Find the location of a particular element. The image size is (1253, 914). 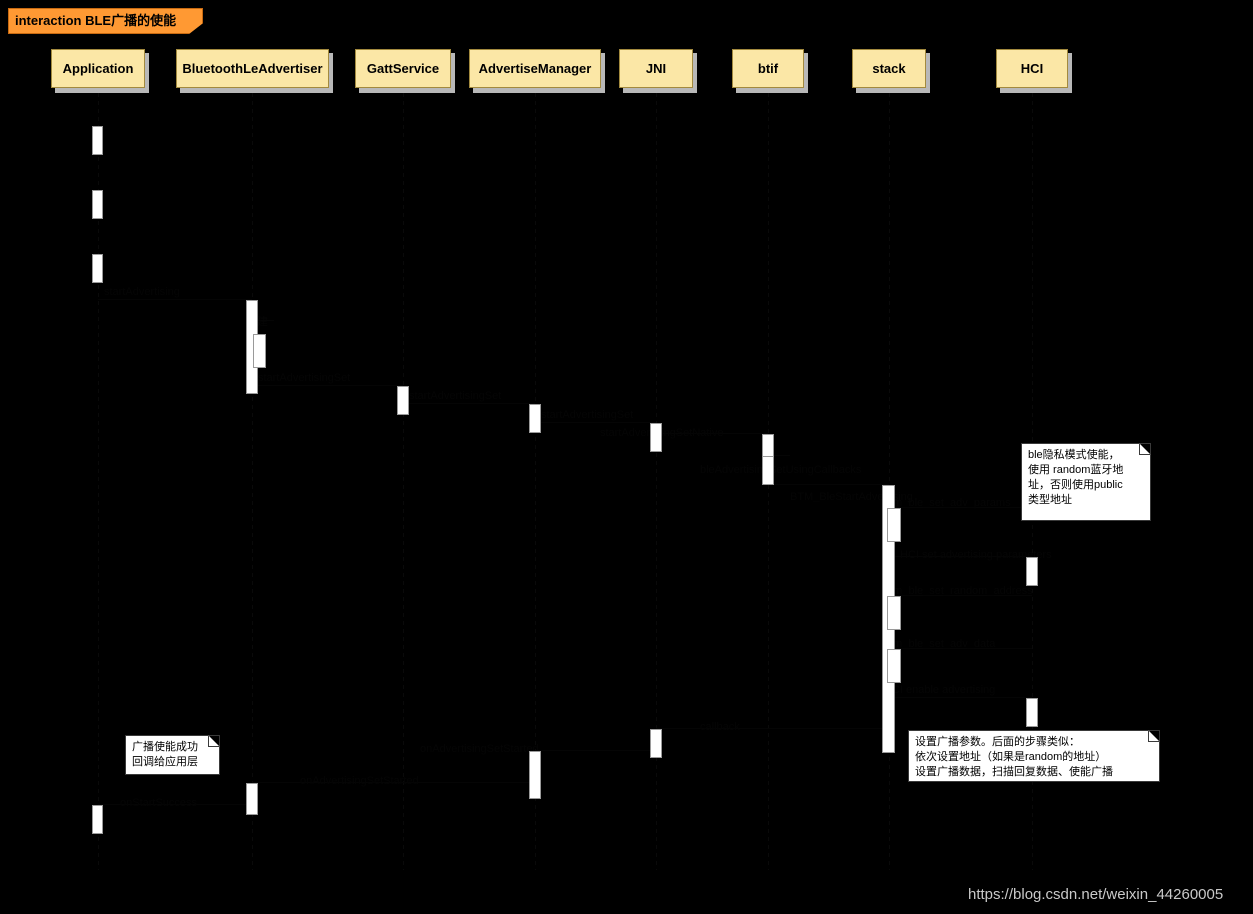

lifeline-stack is located at coordinates (889, 481).